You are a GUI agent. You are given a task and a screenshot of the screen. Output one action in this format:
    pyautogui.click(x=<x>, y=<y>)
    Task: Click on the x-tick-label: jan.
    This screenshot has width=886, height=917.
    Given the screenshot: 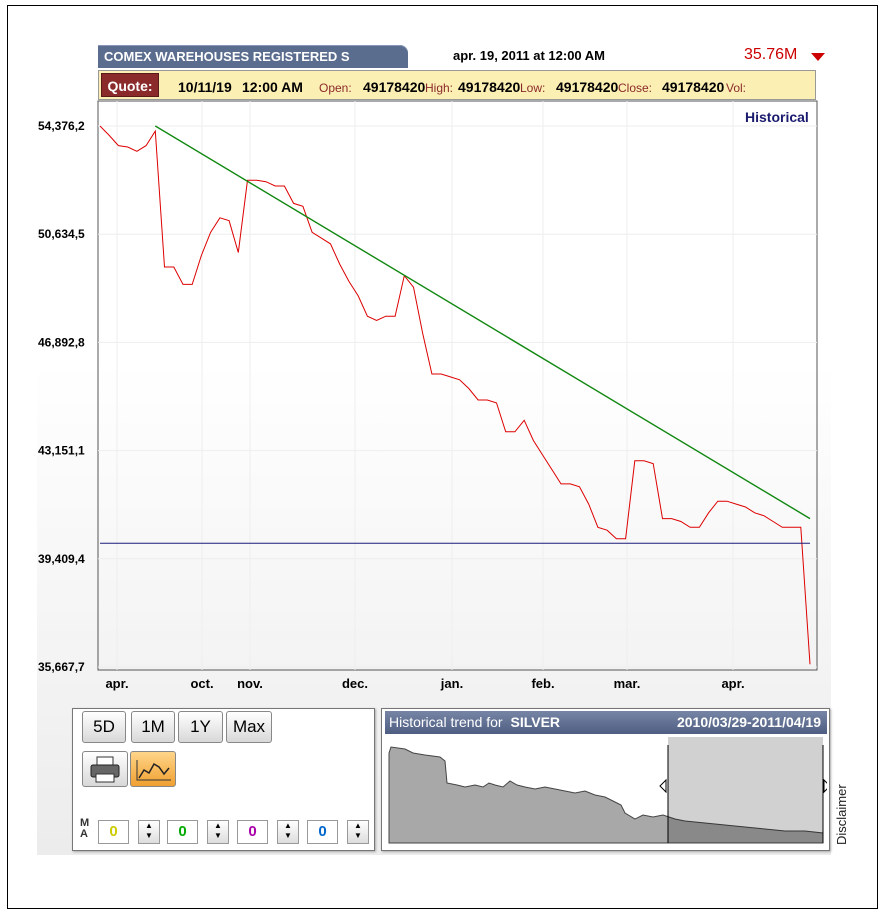 What is the action you would take?
    pyautogui.click(x=451, y=683)
    